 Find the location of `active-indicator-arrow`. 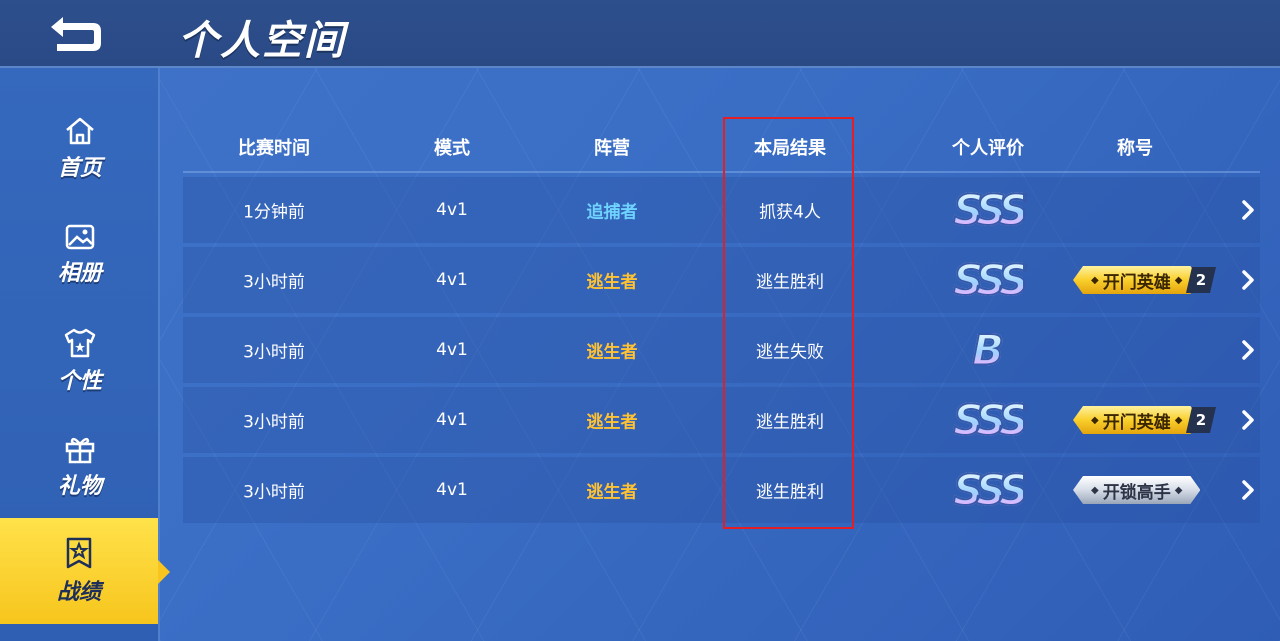

active-indicator-arrow is located at coordinates (164, 572).